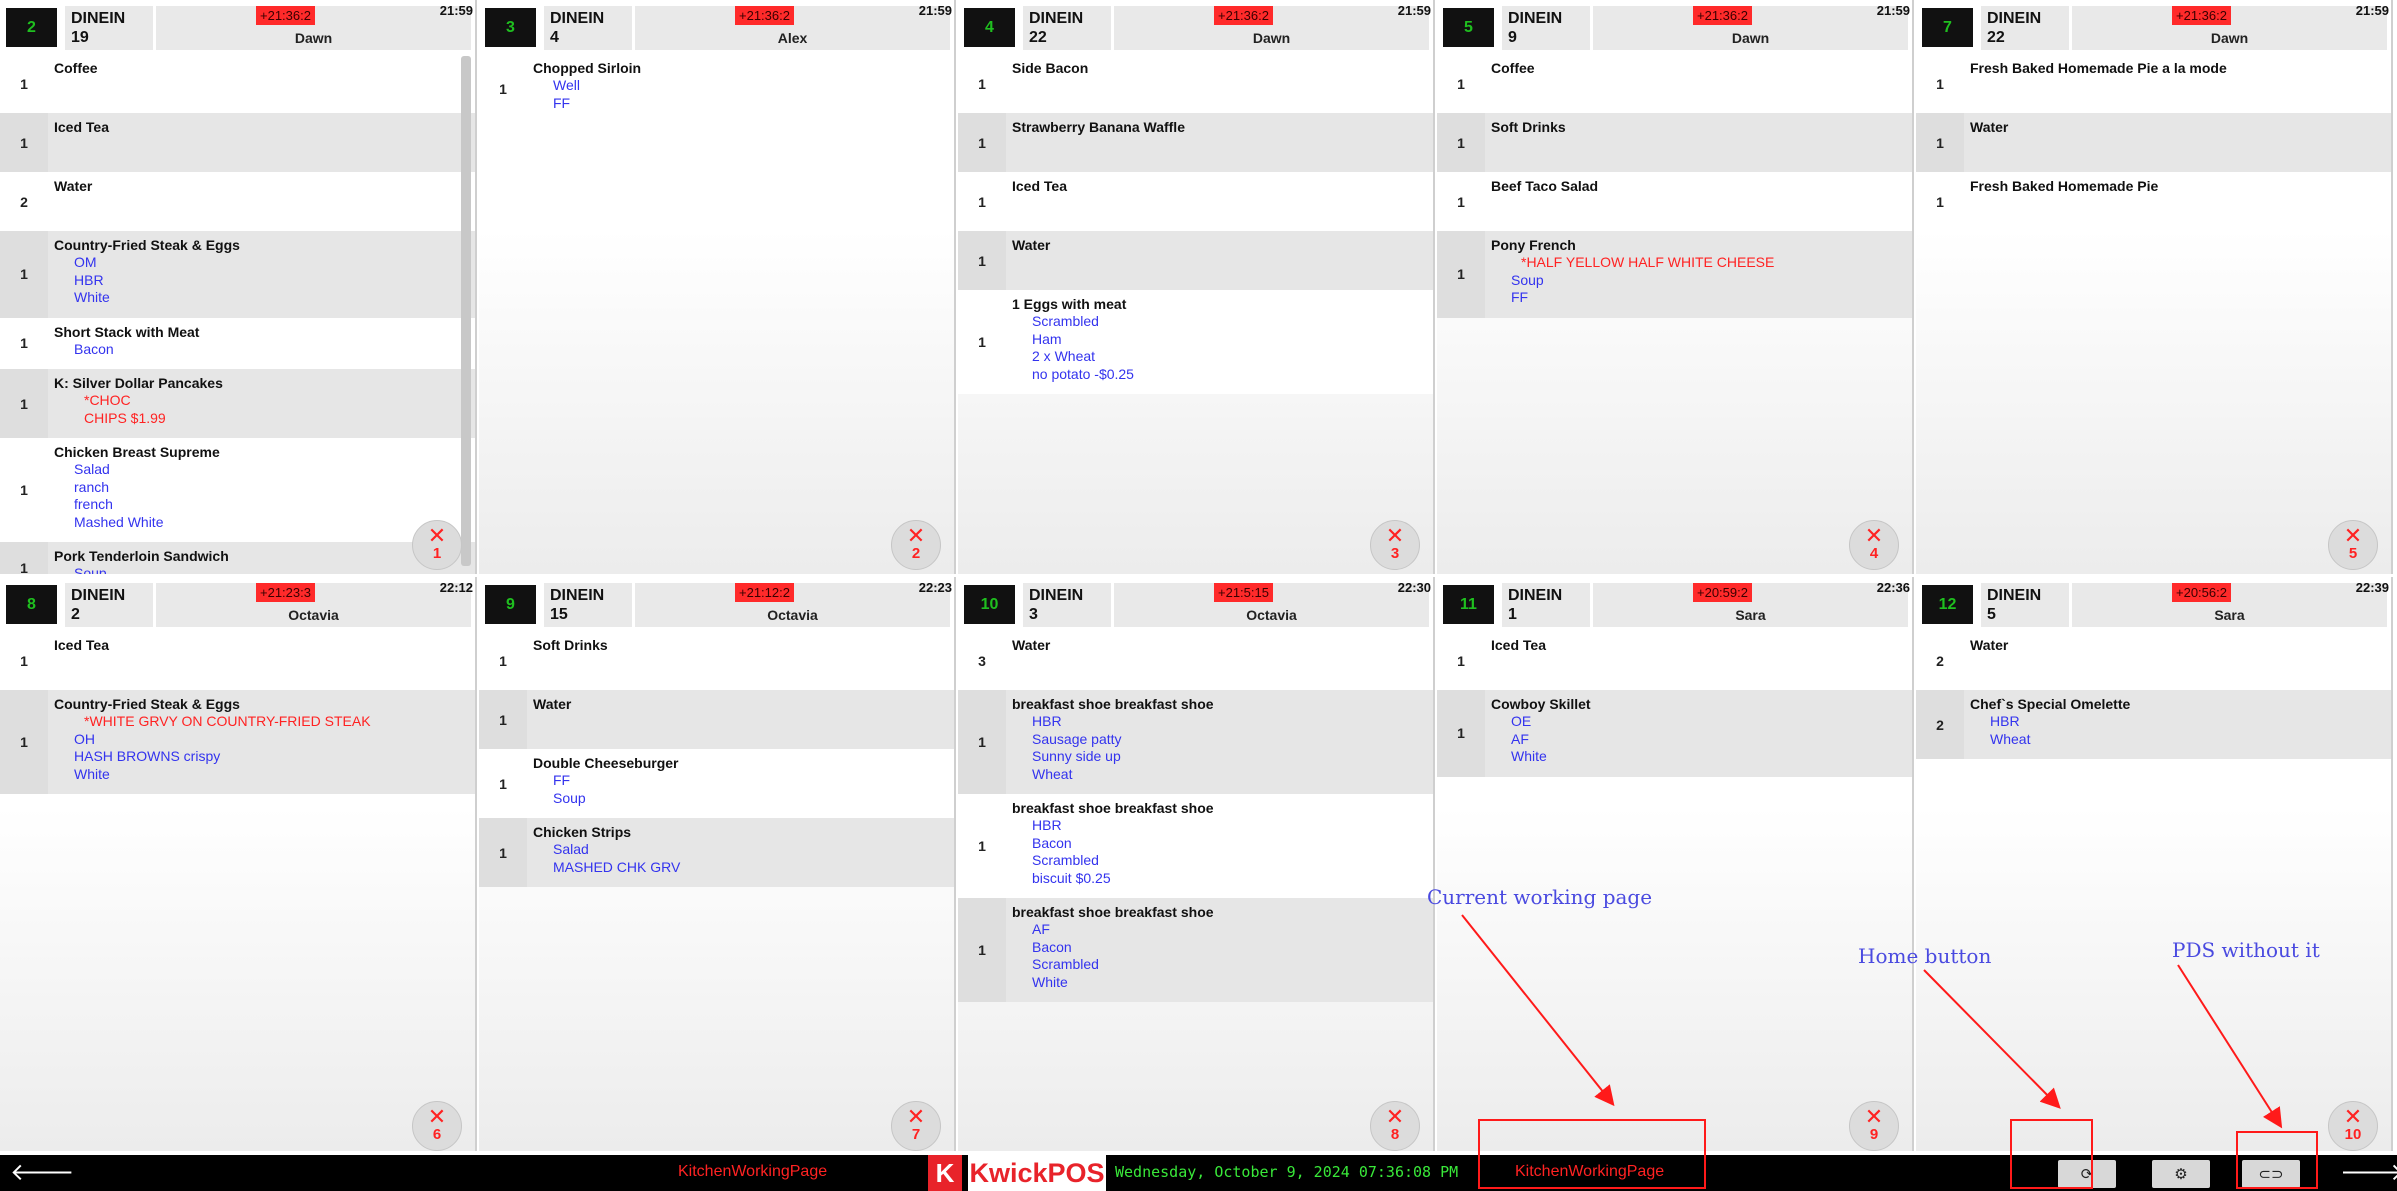 The height and width of the screenshot is (1191, 2397). Describe the element at coordinates (1992, 1039) in the screenshot. I see `arrow-home-button` at that location.